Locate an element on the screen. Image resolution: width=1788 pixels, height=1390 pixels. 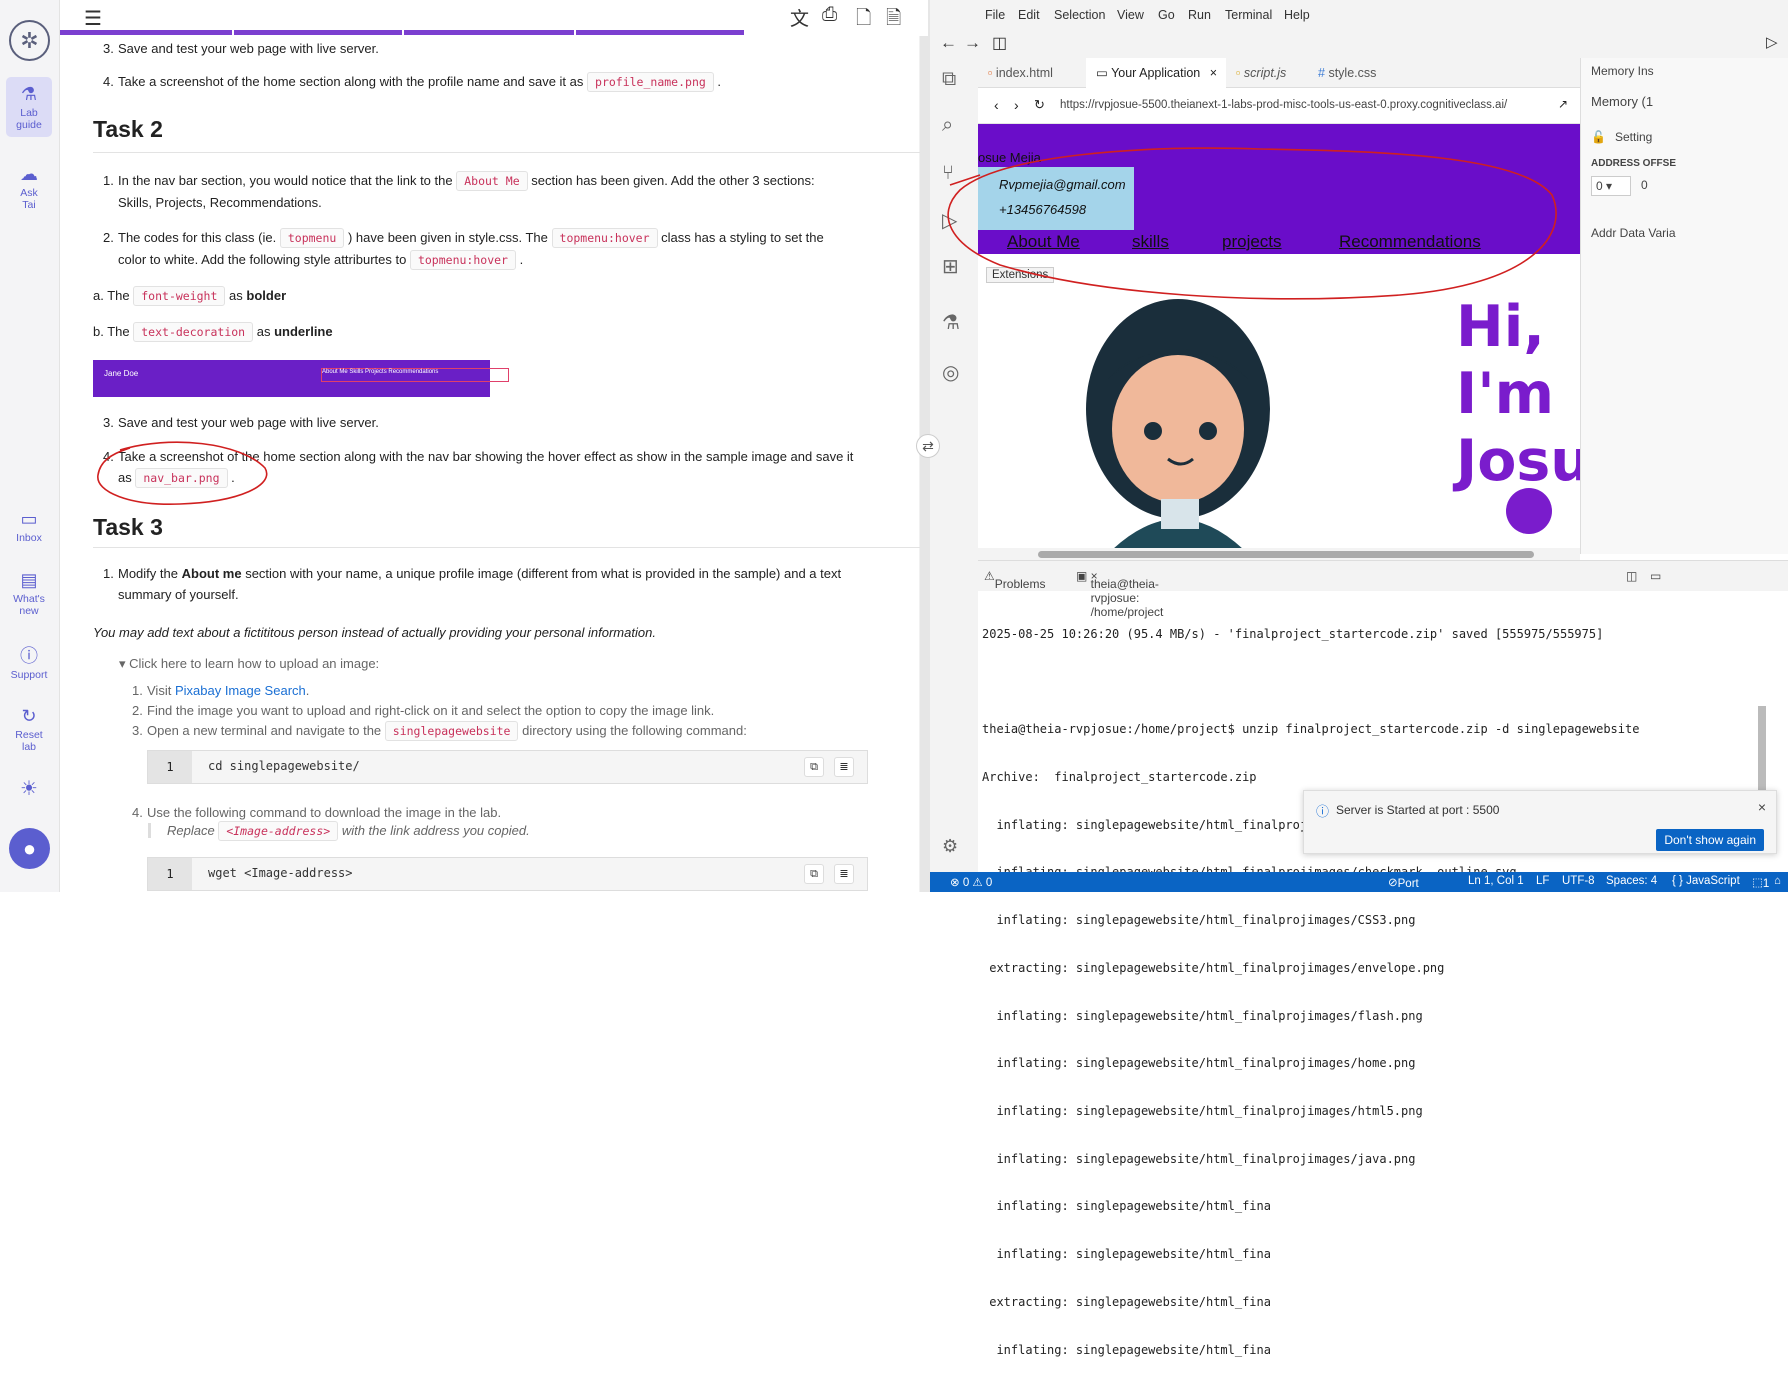
source-control-icon: ⑂ is located at coordinates (948, 173).